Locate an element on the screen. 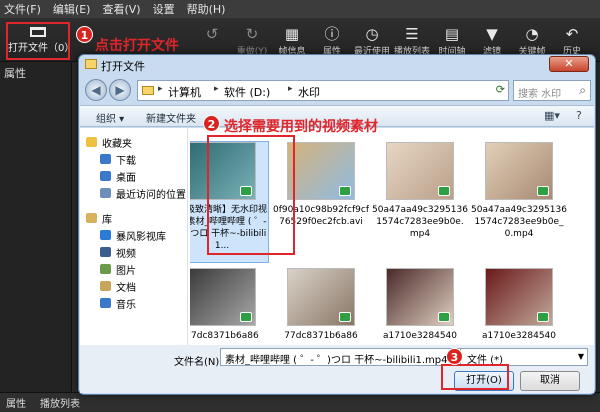 The width and height of the screenshot is (600, 412). navigation-row: ◀ ▶ ▸ 计算机 ▸ 软件 (D:) ▸ 水印 ⟳ 搜索 水印 ⌕ is located at coordinates (338, 91).